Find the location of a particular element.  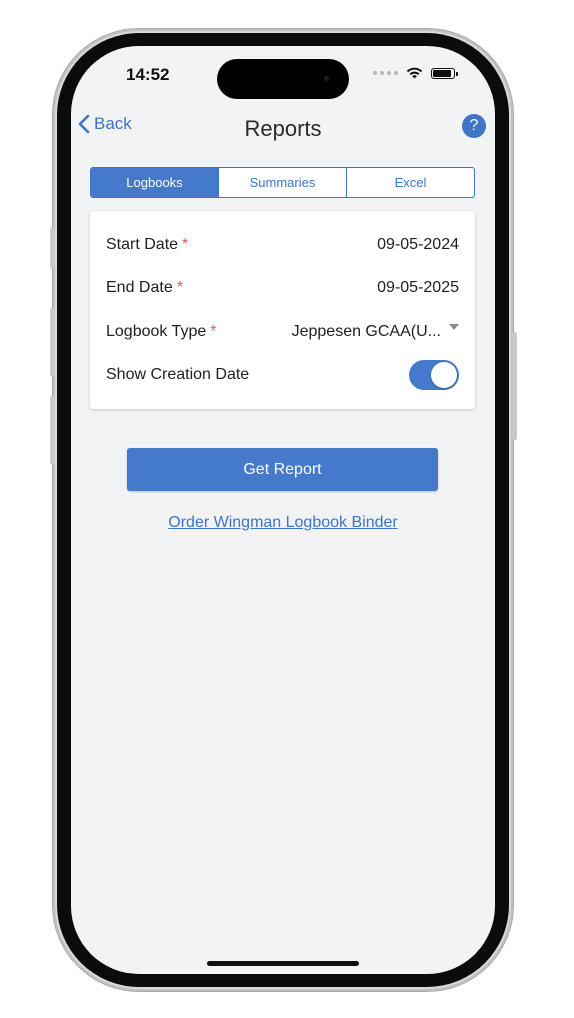

show-creation-date-toggle is located at coordinates (434, 375).